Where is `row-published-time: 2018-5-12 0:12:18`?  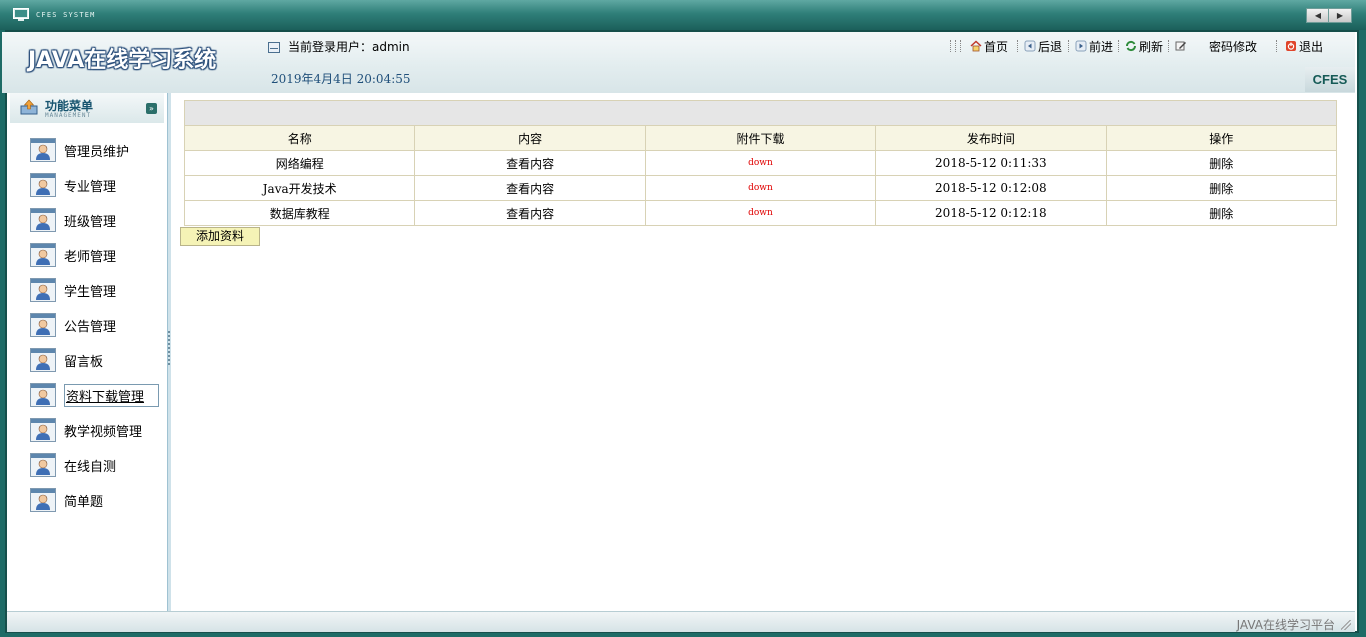 row-published-time: 2018-5-12 0:12:18 is located at coordinates (991, 213).